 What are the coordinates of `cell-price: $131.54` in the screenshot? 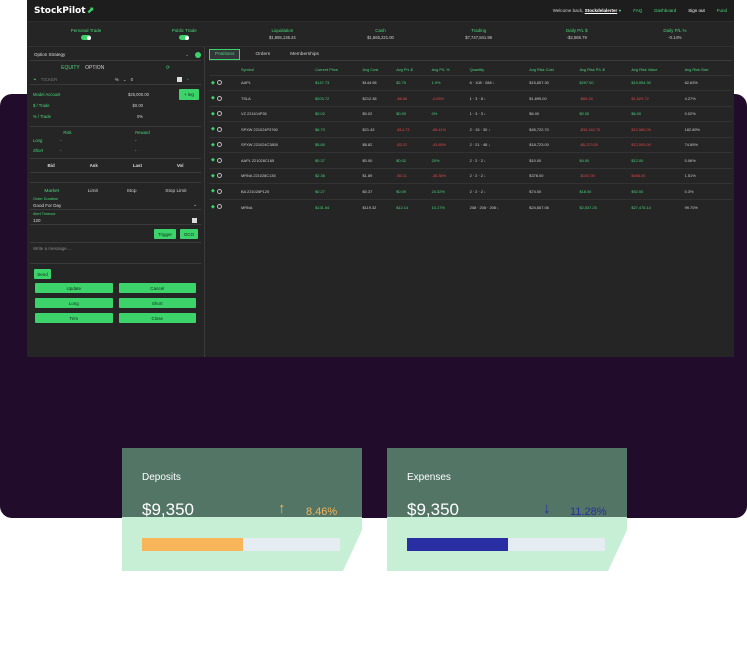 It's located at (337, 206).